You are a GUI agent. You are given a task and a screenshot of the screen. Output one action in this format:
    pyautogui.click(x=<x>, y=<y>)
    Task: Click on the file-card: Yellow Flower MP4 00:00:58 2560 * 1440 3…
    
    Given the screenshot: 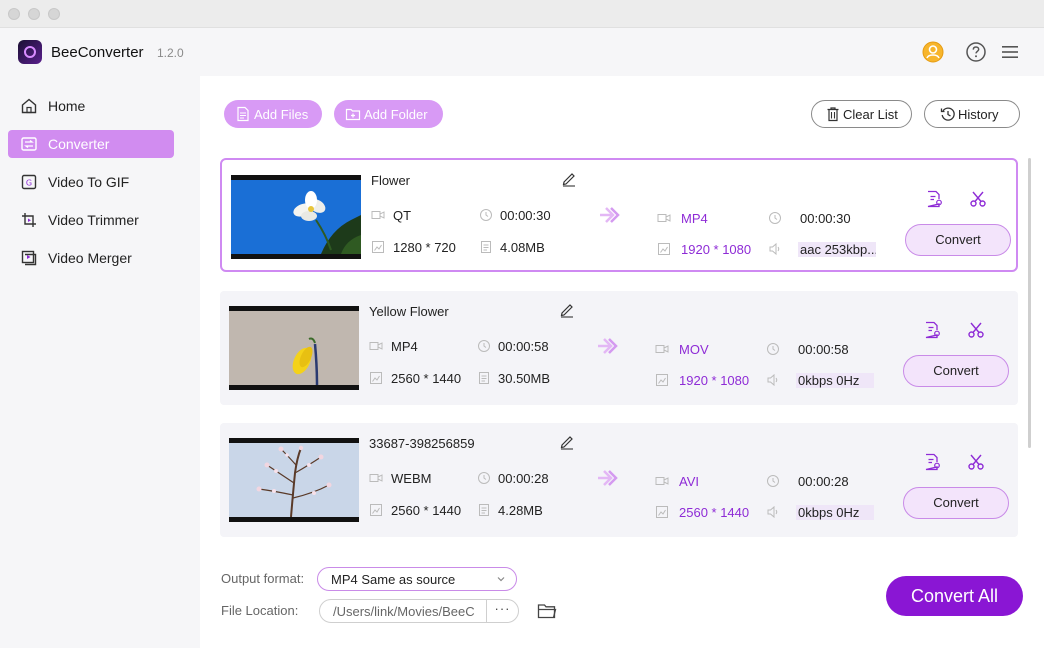 What is the action you would take?
    pyautogui.click(x=619, y=348)
    